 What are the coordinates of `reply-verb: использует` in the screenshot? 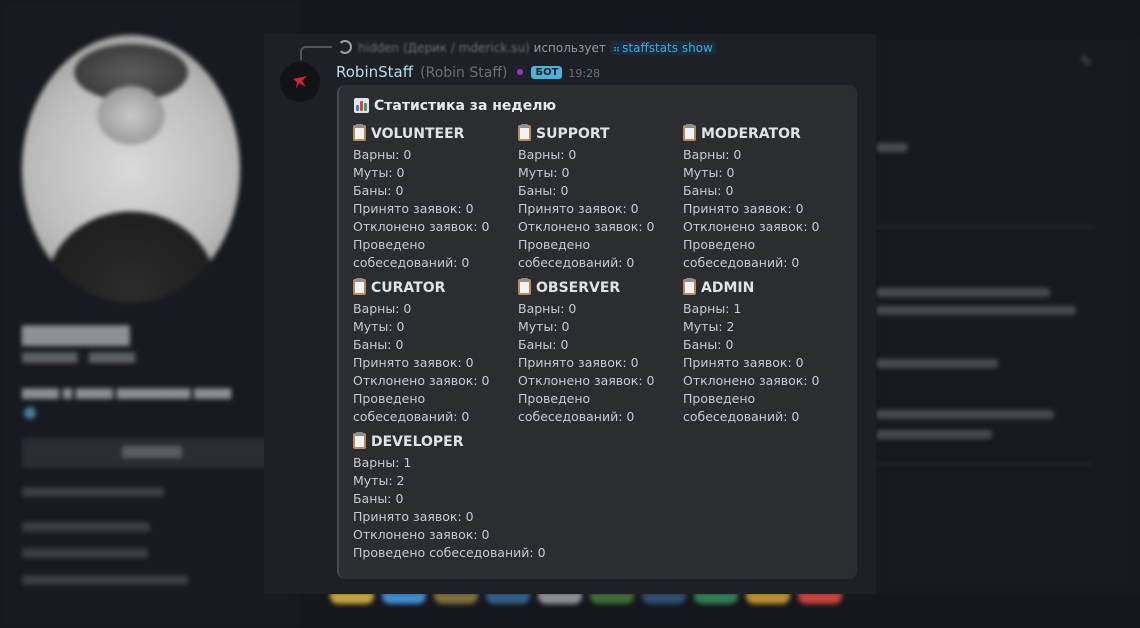 It's located at (569, 48).